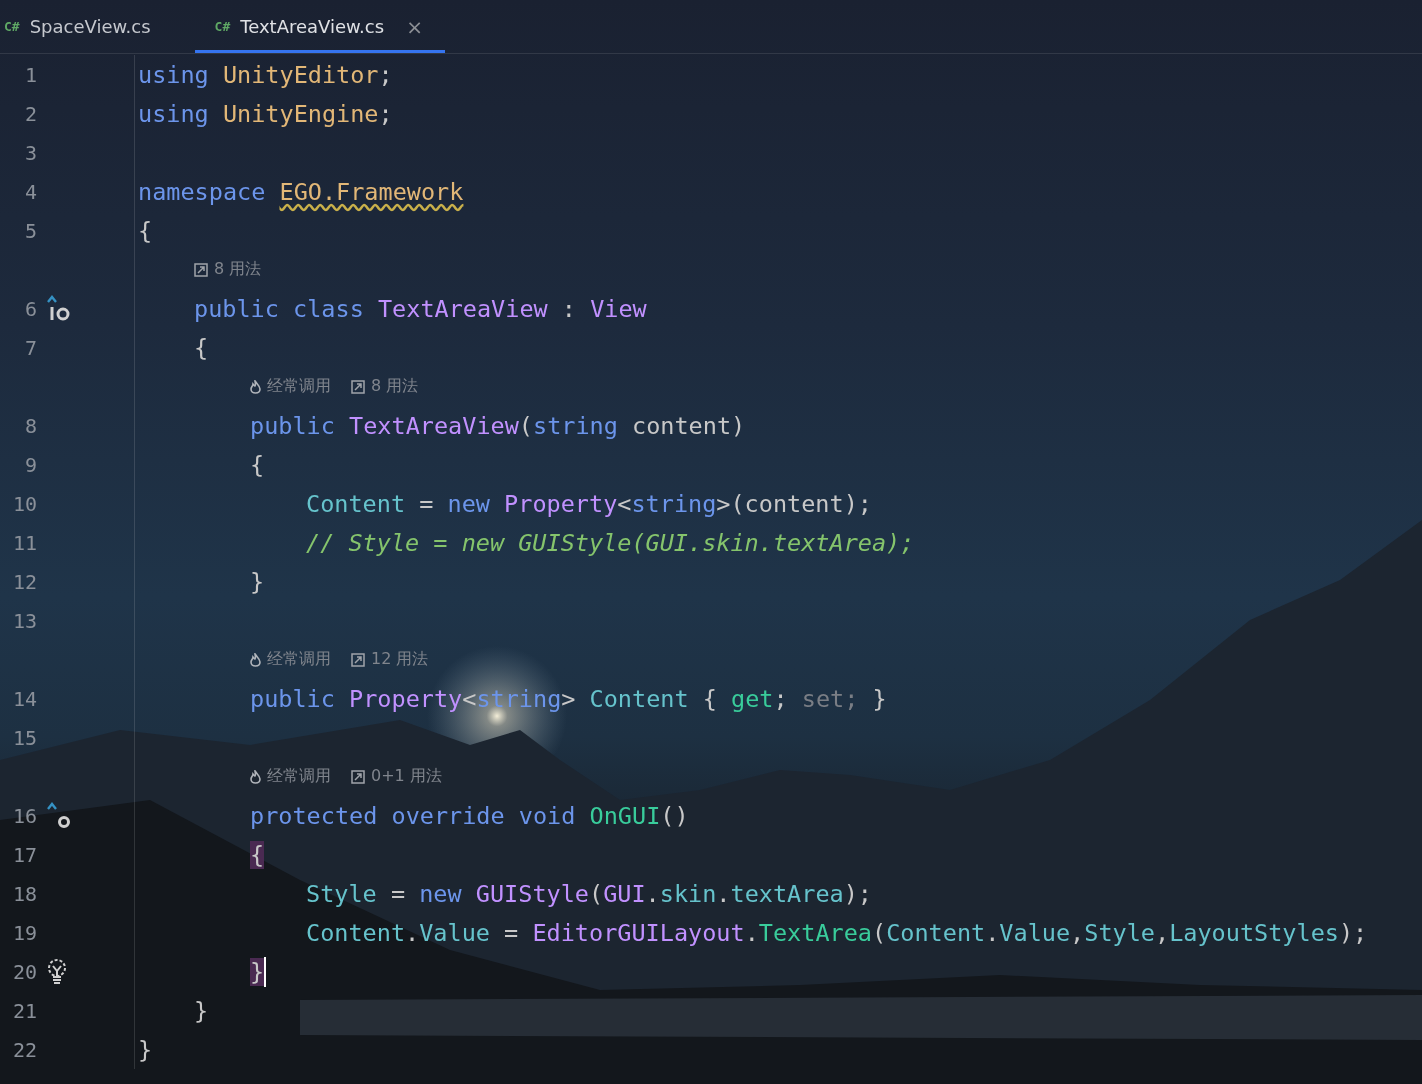  Describe the element at coordinates (589, 503) in the screenshot. I see `code-line: Content = new Property<string>(content);` at that location.